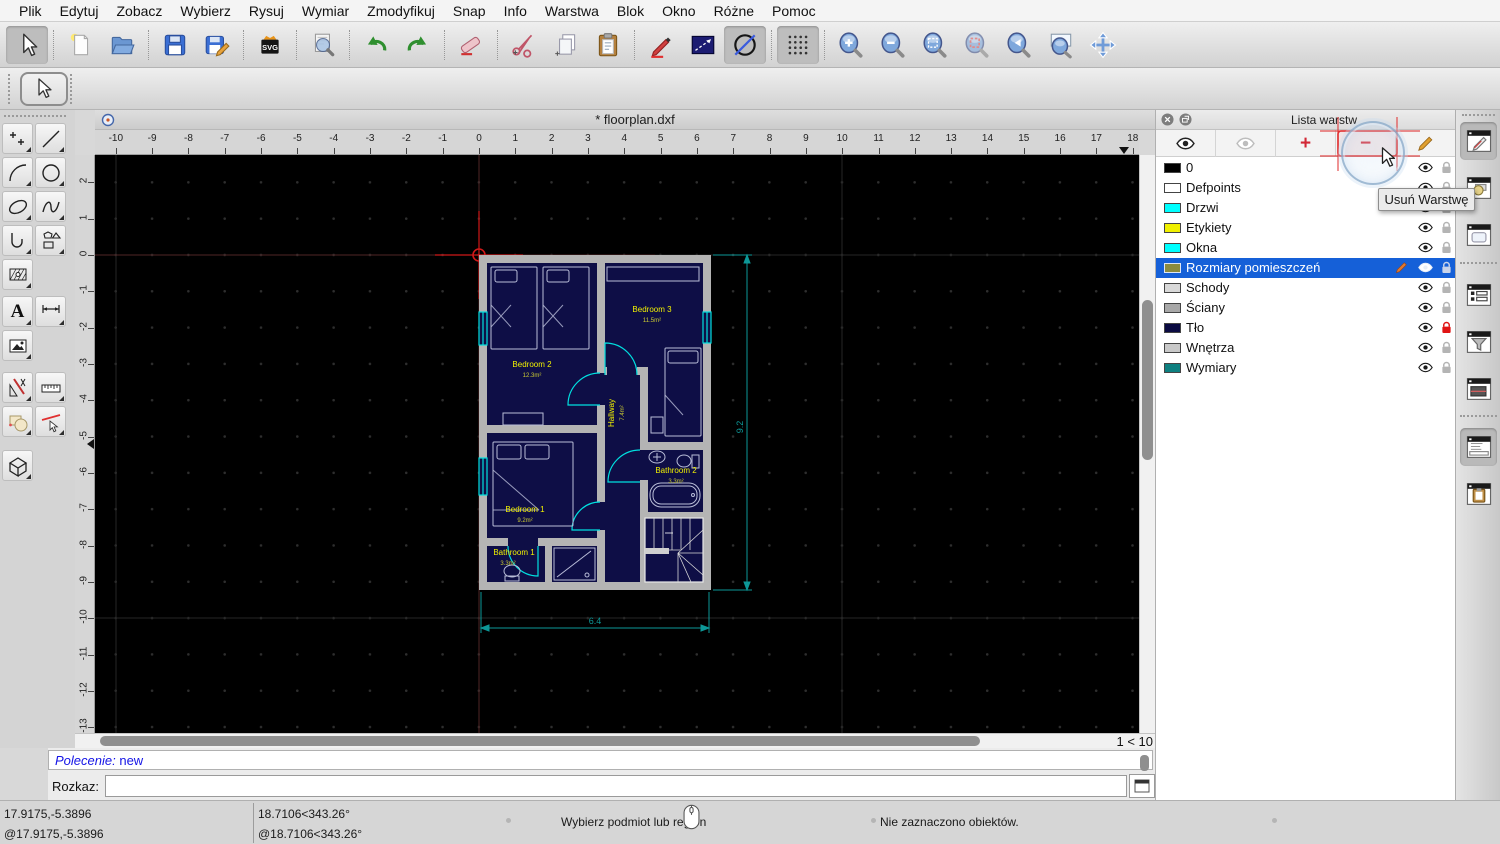  I want to click on add-layer-button: +, so click(1306, 143).